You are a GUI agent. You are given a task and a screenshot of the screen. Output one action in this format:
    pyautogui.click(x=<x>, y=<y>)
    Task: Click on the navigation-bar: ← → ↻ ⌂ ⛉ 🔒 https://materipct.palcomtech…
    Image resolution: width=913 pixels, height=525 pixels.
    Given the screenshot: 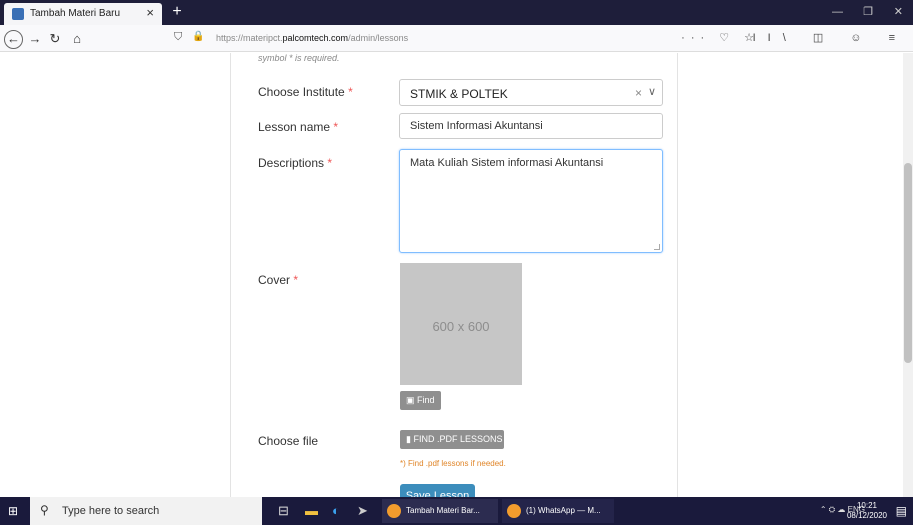 What is the action you would take?
    pyautogui.click(x=456, y=38)
    